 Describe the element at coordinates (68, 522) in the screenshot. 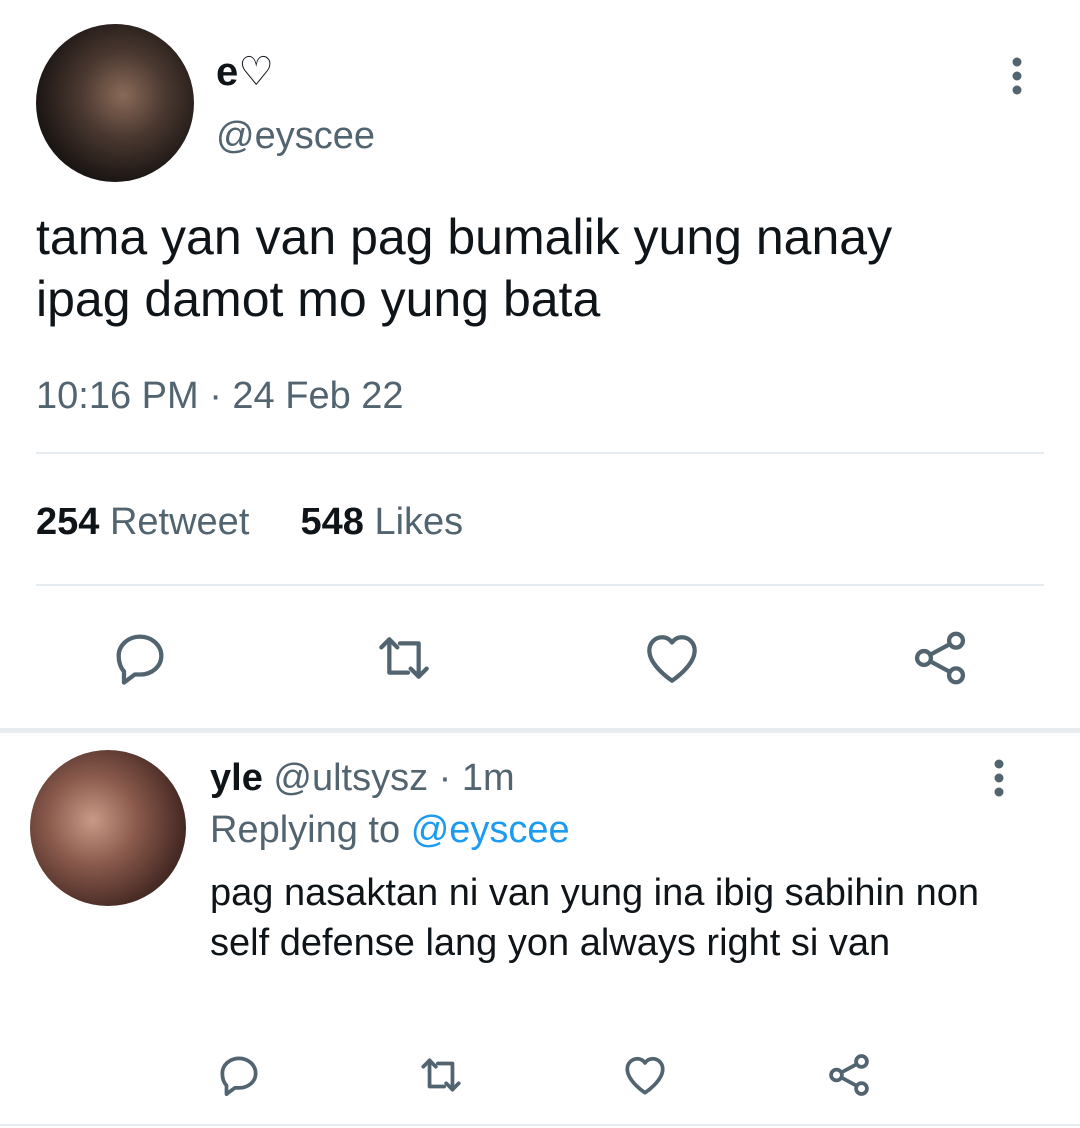

I see `retweet-count: 254` at that location.